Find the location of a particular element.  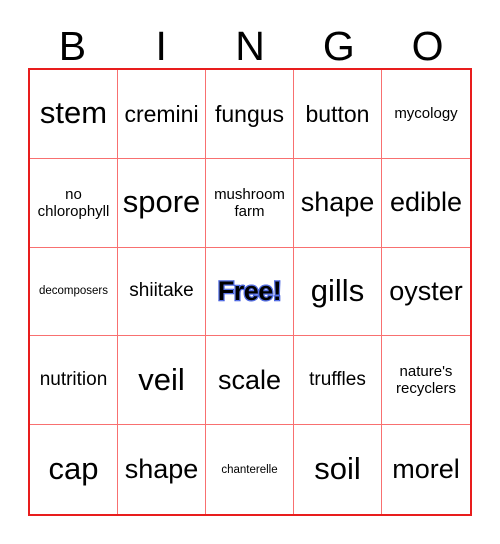

bingo-cell-label: stem is located at coordinates (73, 113).